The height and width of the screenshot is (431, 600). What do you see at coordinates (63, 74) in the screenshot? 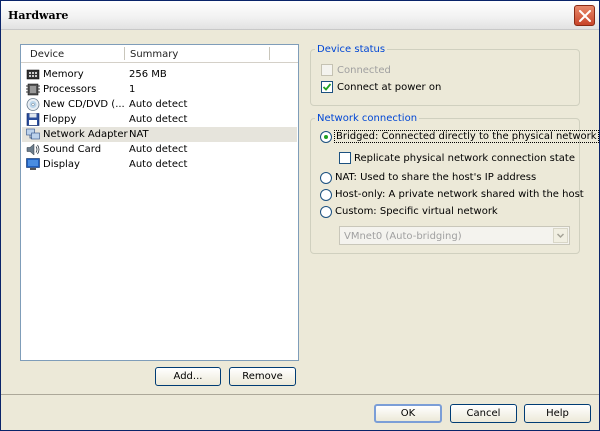
I see `device-name: Memory` at bounding box center [63, 74].